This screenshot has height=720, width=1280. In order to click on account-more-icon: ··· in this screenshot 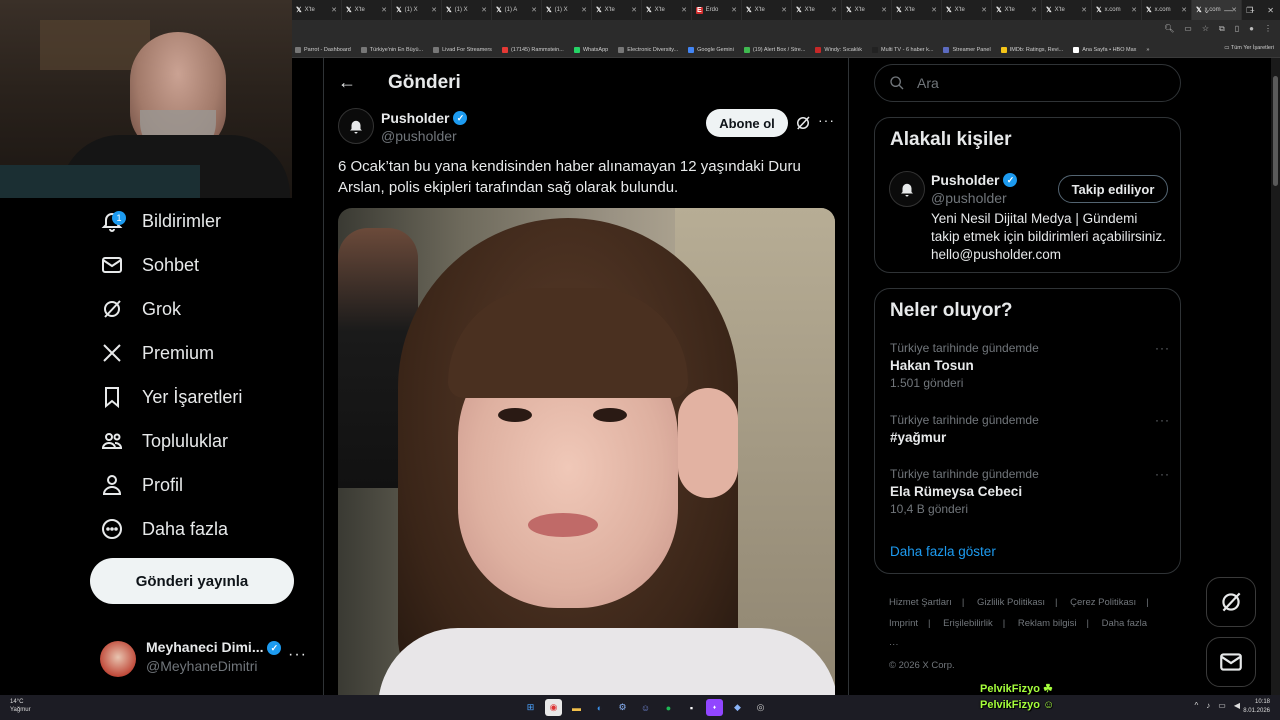, I will do `click(297, 655)`.